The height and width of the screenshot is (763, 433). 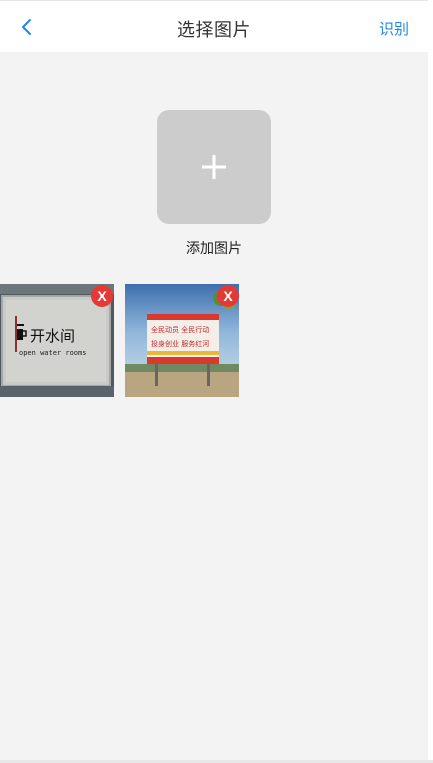 I want to click on recognize-button: 识别, so click(x=394, y=28).